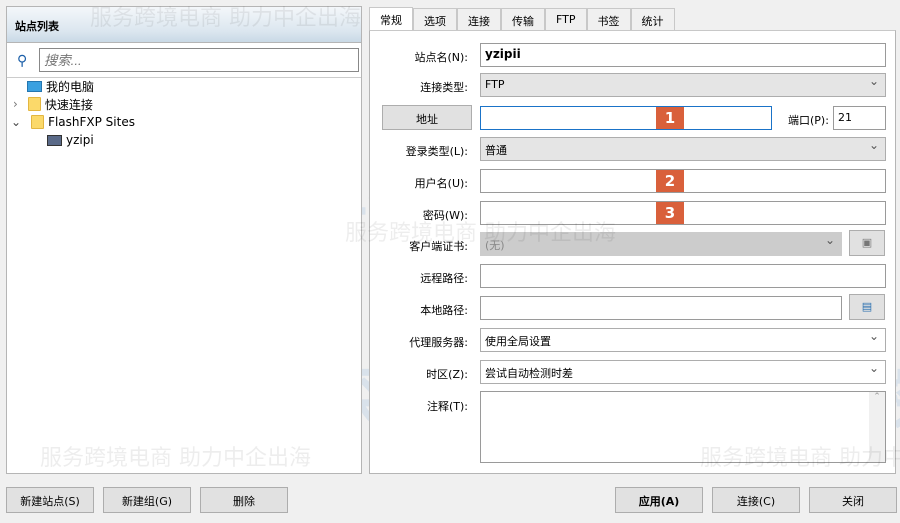  Describe the element at coordinates (756, 500) in the screenshot. I see `connect-button: 连接(C)` at that location.